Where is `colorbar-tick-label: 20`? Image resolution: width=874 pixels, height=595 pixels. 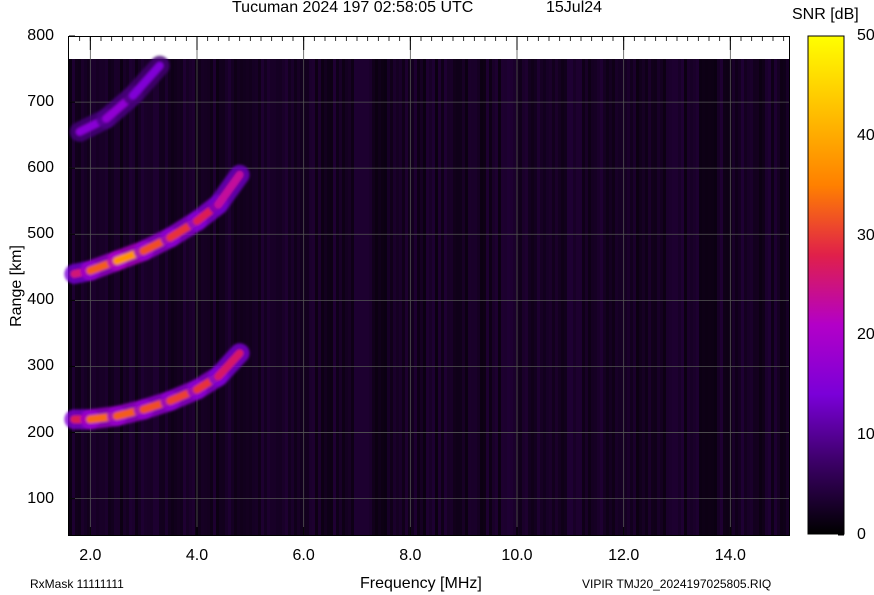
colorbar-tick-label: 20 is located at coordinates (865, 335).